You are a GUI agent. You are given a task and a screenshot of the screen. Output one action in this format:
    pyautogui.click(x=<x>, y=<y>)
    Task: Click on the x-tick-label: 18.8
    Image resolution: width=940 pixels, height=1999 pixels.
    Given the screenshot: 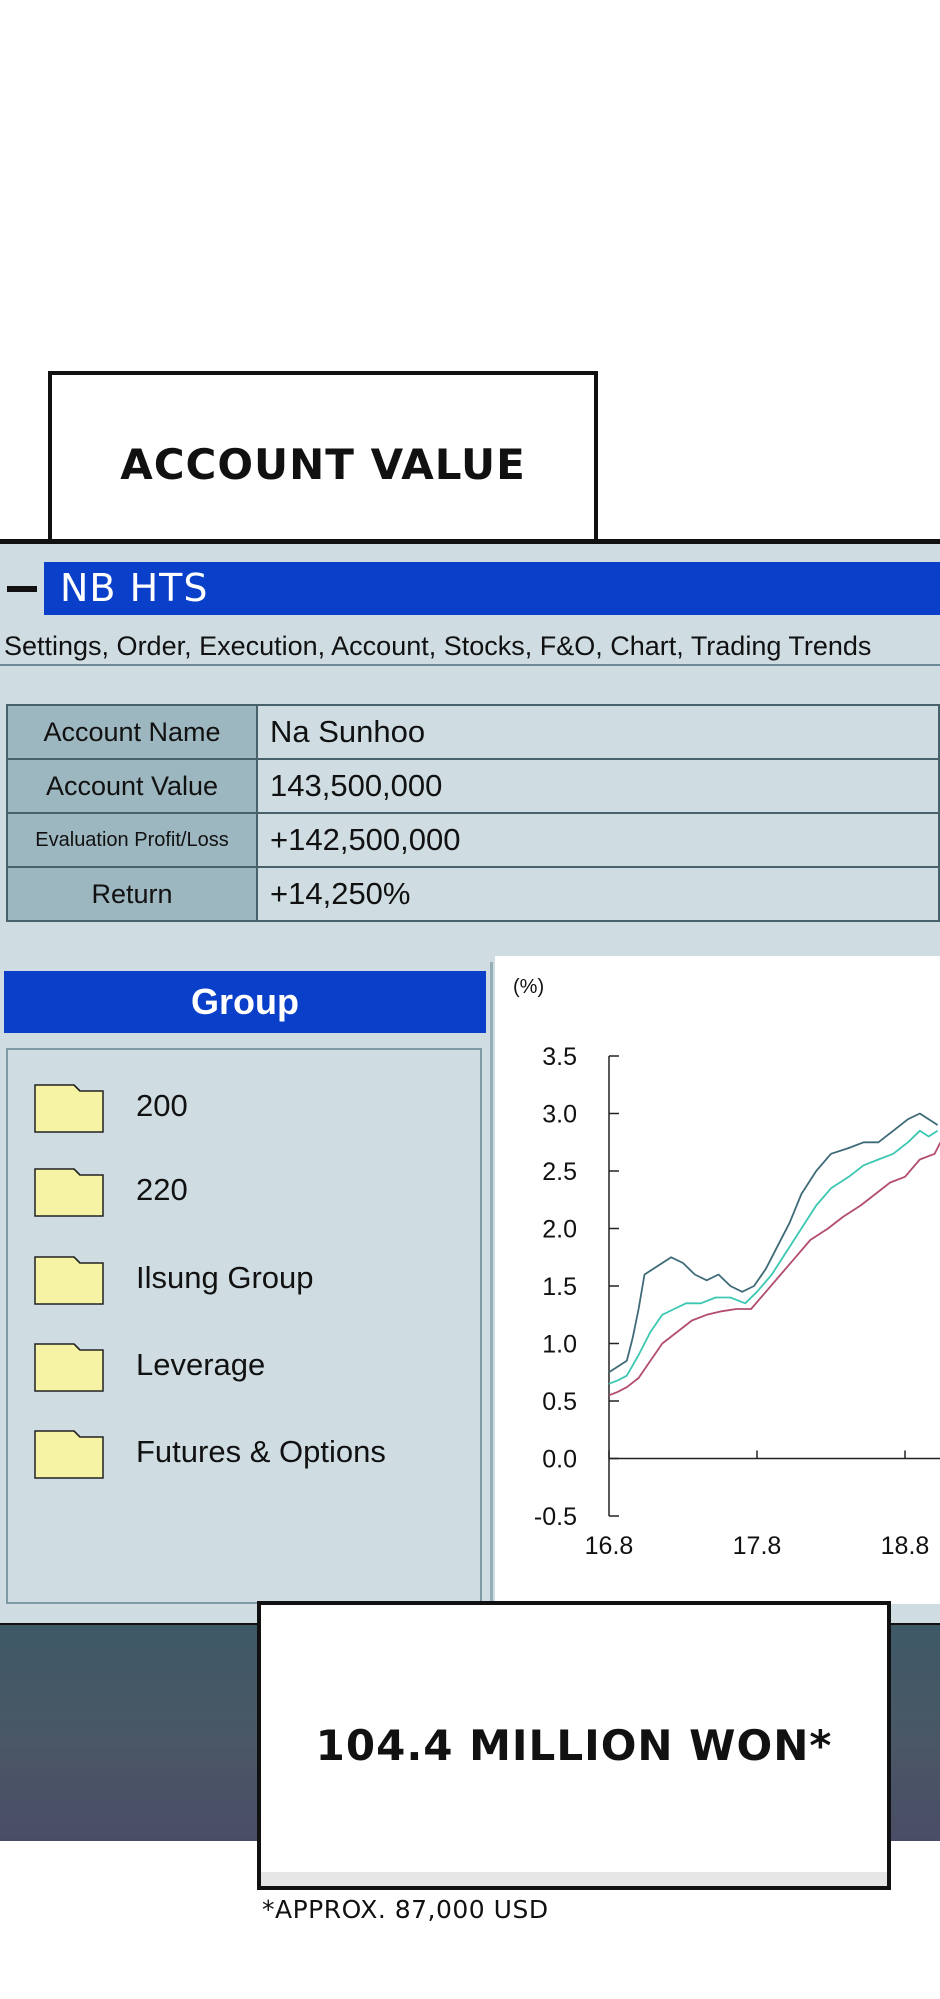 What is the action you would take?
    pyautogui.click(x=905, y=1546)
    